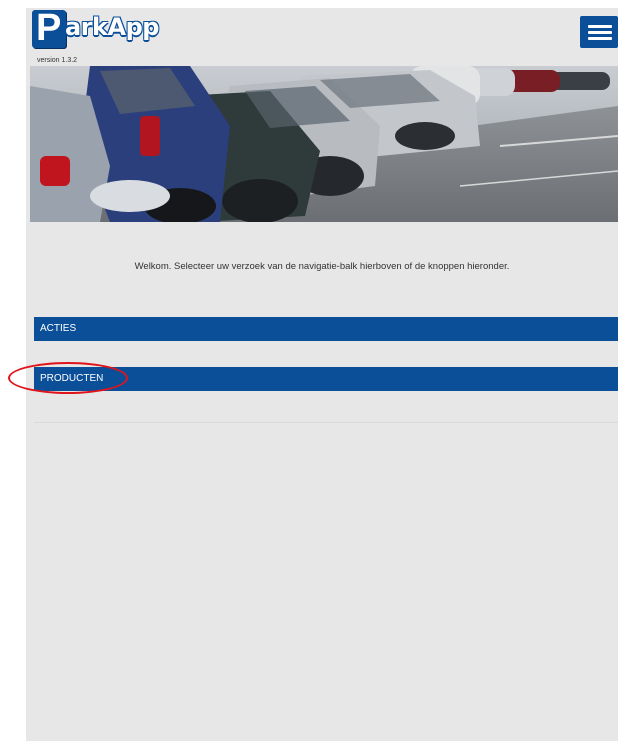 The width and height of the screenshot is (618, 741). Describe the element at coordinates (326, 329) in the screenshot. I see `acties-button: ACTIES` at that location.